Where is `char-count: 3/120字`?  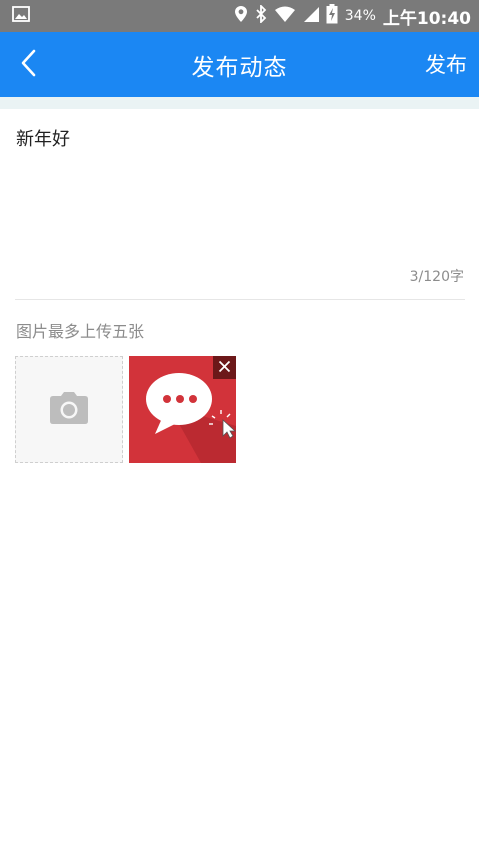 char-count: 3/120字 is located at coordinates (436, 277).